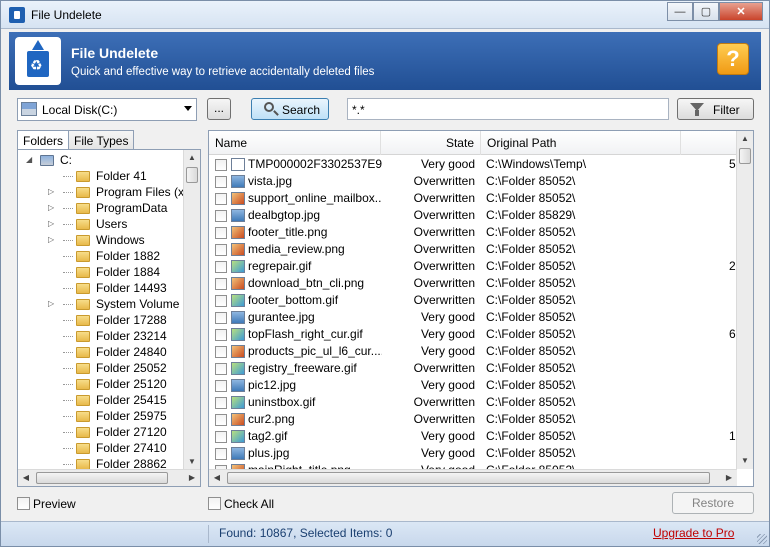 Image resolution: width=770 pixels, height=547 pixels. Describe the element at coordinates (101, 384) in the screenshot. I see `tree-item: Folder 25120` at that location.